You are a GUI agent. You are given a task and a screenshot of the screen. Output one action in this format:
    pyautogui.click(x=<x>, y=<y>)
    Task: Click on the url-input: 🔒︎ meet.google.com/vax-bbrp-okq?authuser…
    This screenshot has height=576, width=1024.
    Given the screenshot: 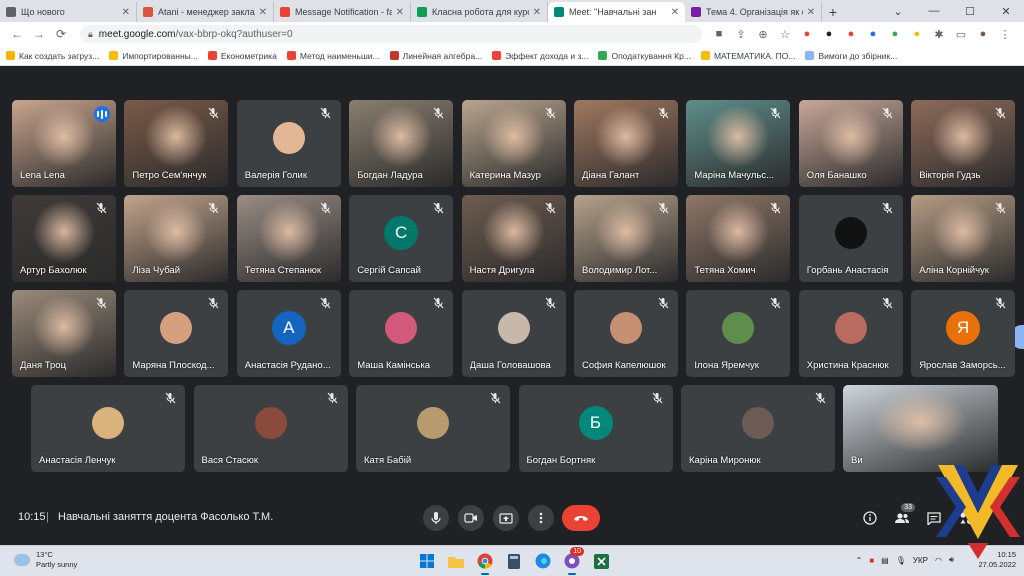 What is the action you would take?
    pyautogui.click(x=391, y=34)
    